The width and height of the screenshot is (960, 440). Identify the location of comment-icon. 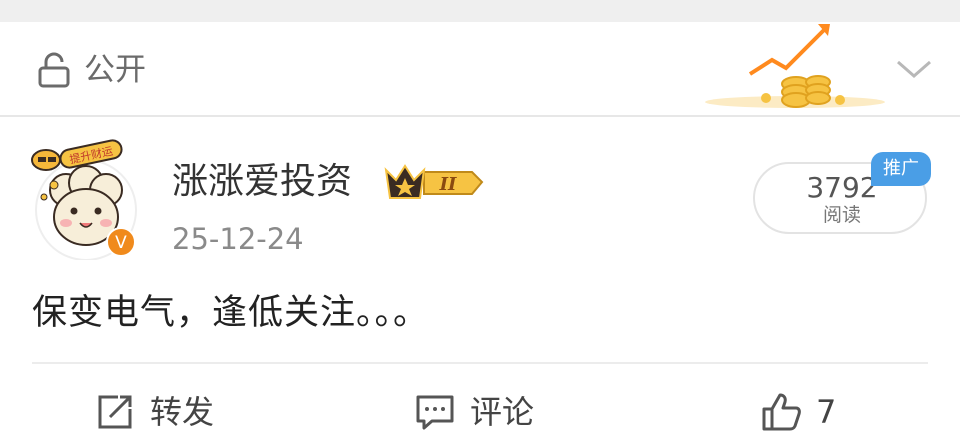
(435, 412).